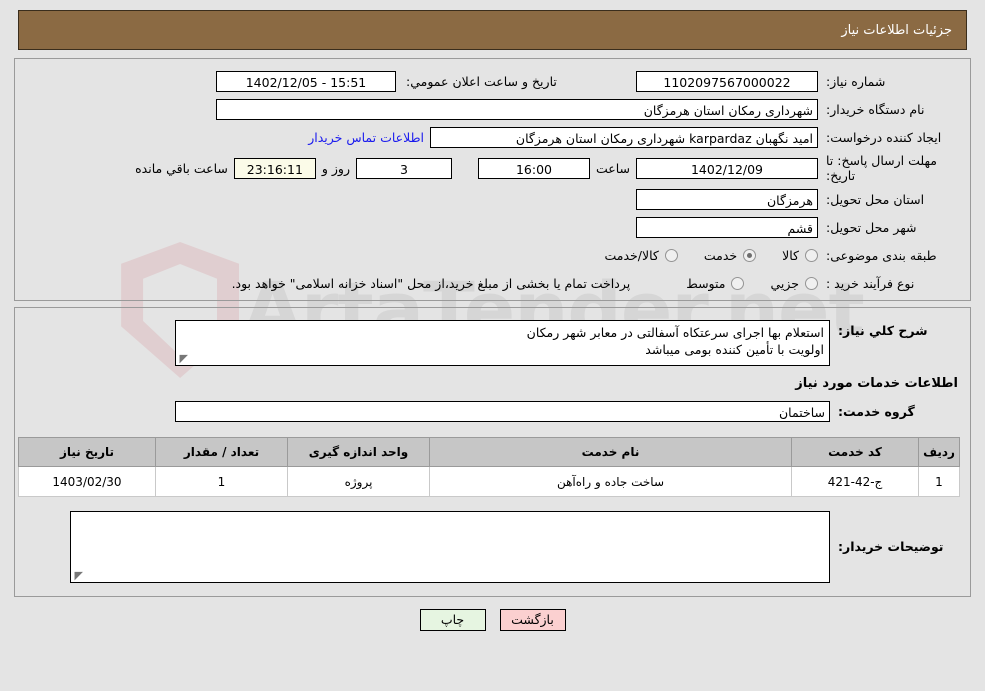  Describe the element at coordinates (800, 255) in the screenshot. I see `radio-category-kala: کالا` at that location.